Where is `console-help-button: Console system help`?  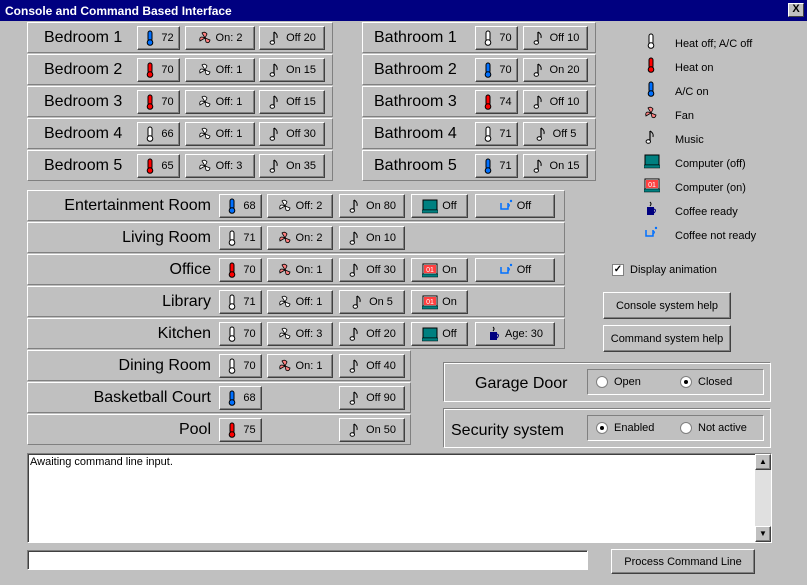 console-help-button: Console system help is located at coordinates (667, 305).